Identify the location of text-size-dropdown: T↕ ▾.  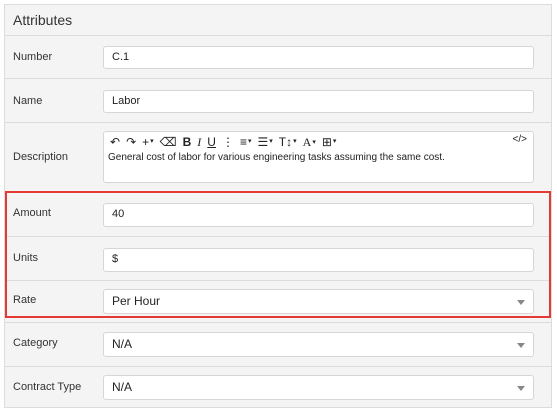
(288, 142).